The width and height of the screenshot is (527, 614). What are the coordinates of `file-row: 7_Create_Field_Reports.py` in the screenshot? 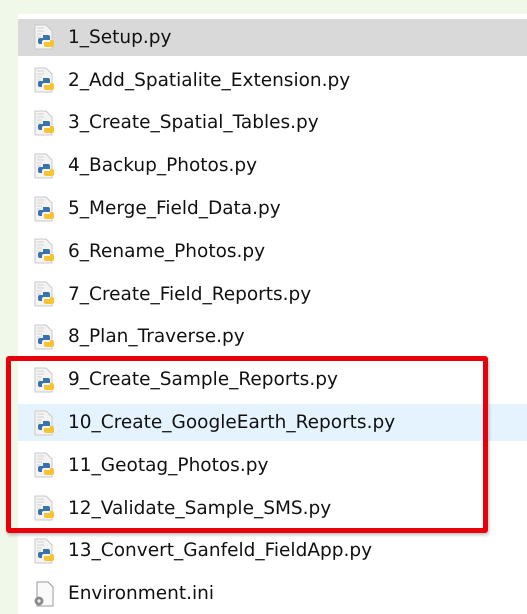 It's located at (272, 294).